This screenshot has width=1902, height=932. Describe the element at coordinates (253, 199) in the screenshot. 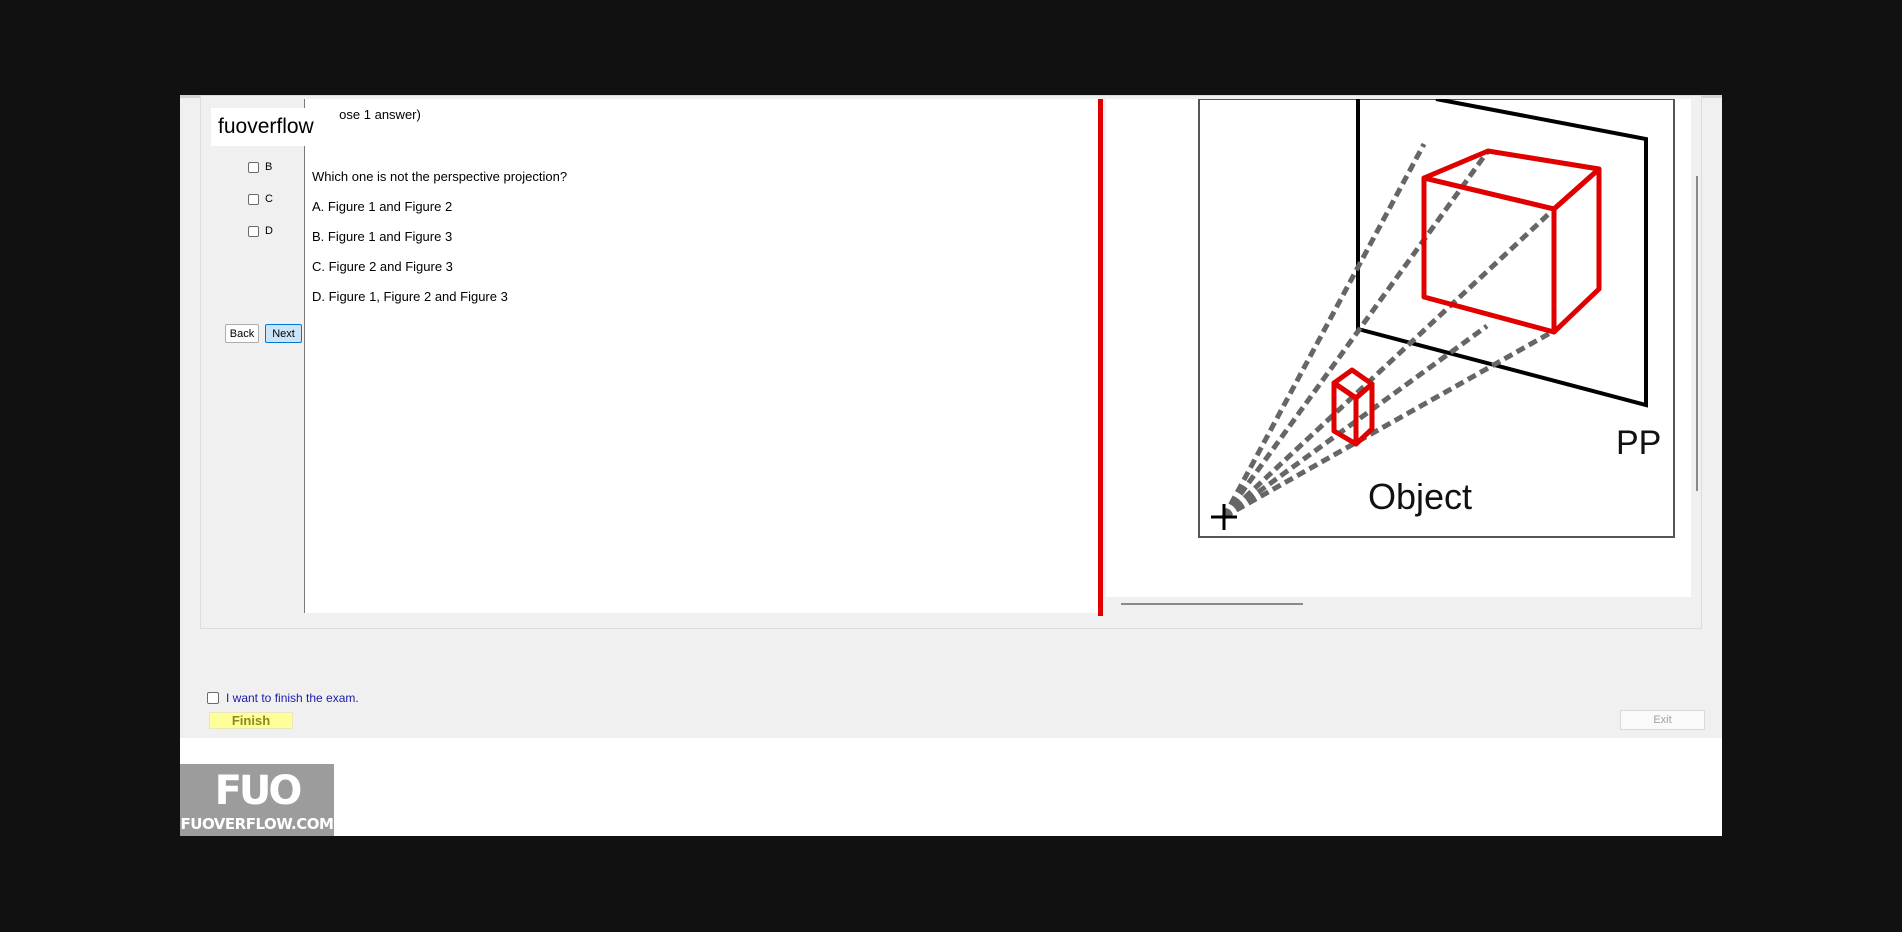

I see `option-c-checkbox` at that location.